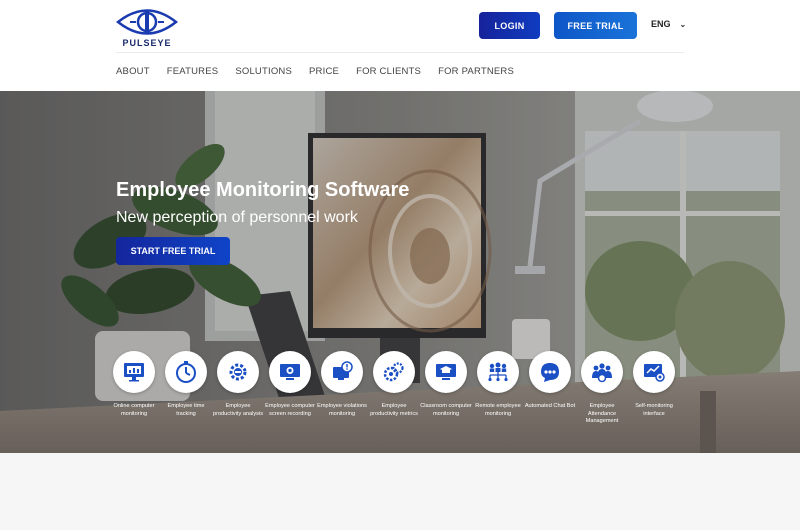 This screenshot has width=800, height=530. I want to click on chat-bot-icon, so click(550, 372).